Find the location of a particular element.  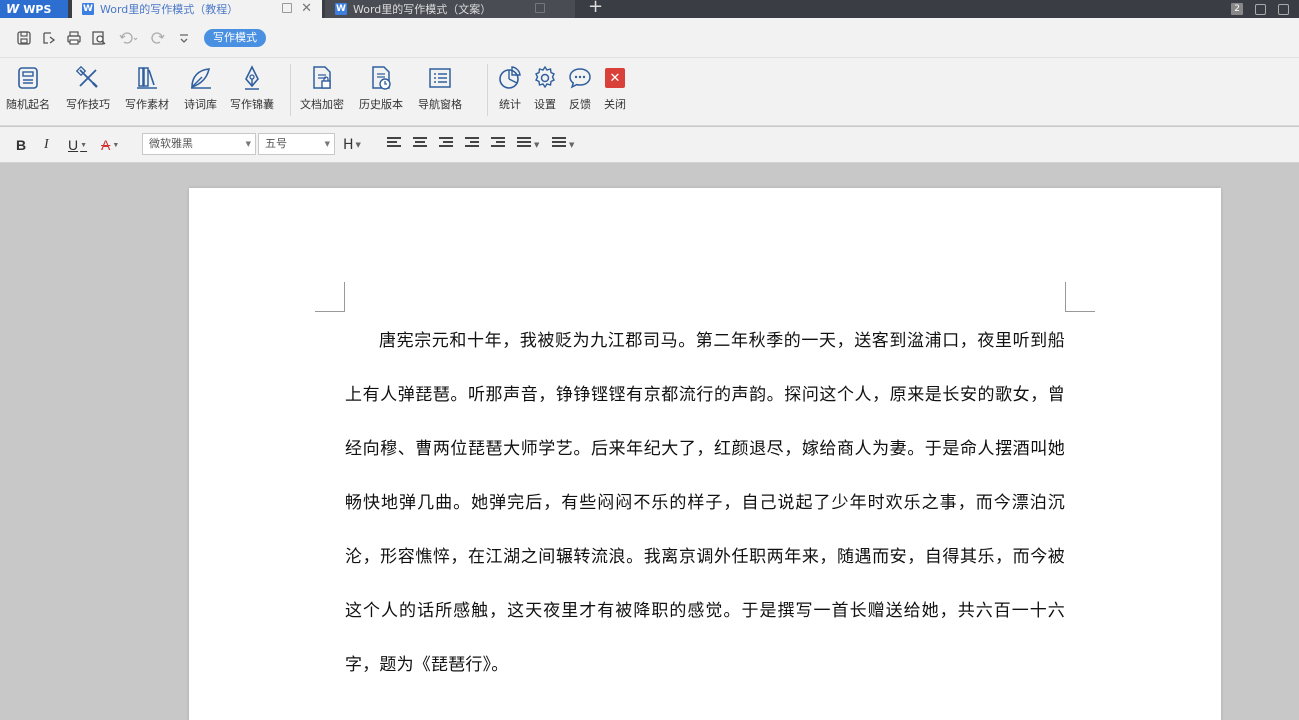

ribbon-label: 关闭 is located at coordinates (615, 104).